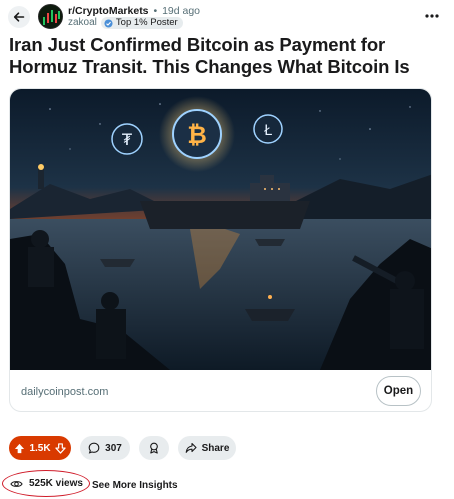 The width and height of the screenshot is (454, 499). I want to click on subreddit-name: r/CryptoMarkets, so click(108, 11).